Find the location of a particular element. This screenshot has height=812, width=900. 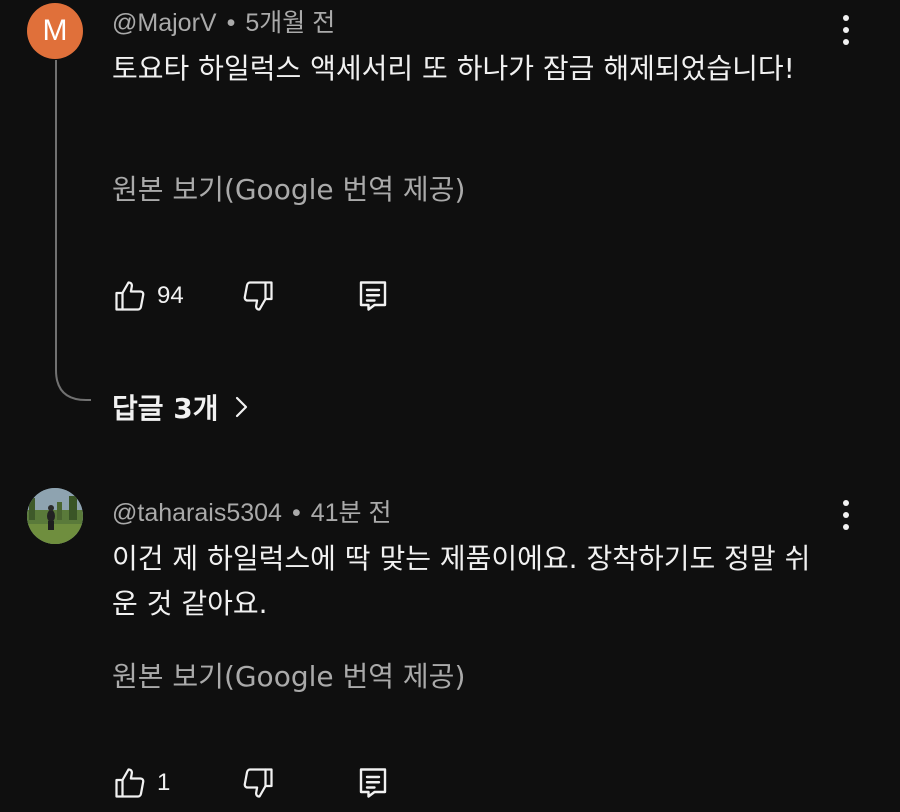

avatar-photo-image is located at coordinates (55, 516).